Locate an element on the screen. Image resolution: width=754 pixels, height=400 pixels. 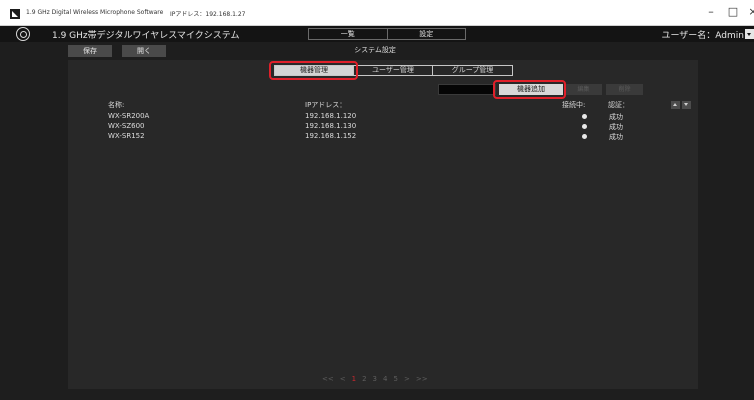
column-header-name: 名称: is located at coordinates (116, 105).